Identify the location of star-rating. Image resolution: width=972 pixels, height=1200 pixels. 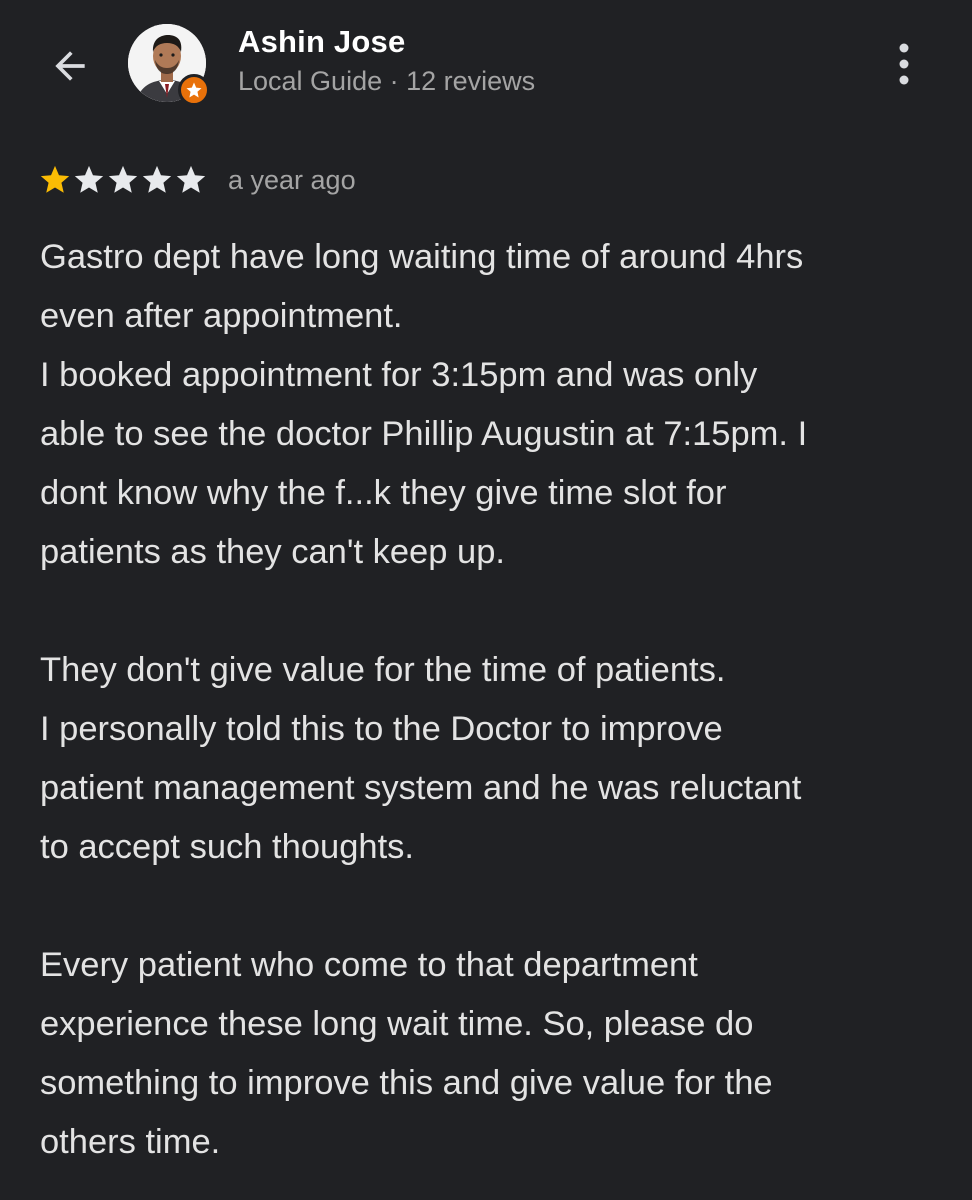
(123, 180).